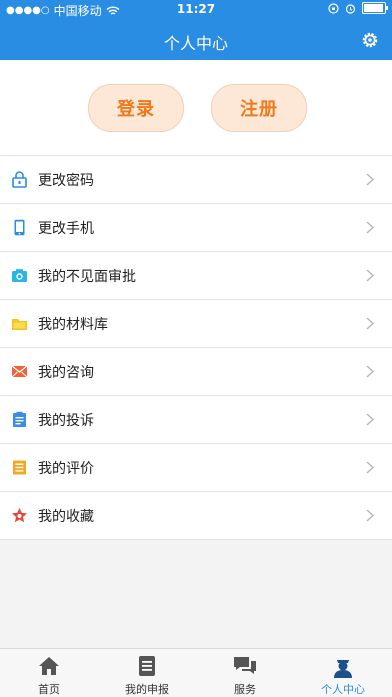  What do you see at coordinates (19, 275) in the screenshot?
I see `camera-icon` at bounding box center [19, 275].